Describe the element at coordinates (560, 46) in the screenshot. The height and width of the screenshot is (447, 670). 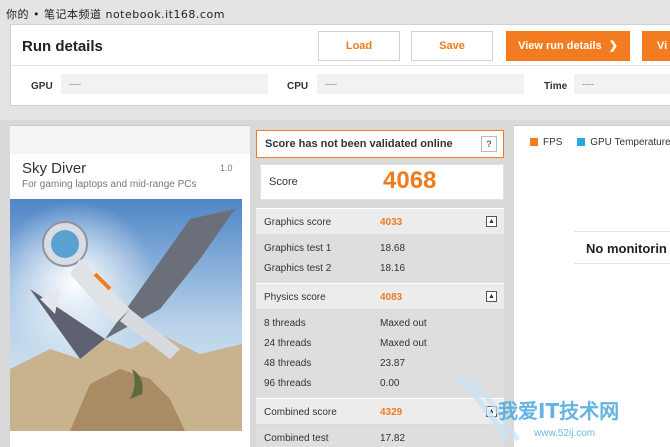
I see `view-run-details-label: View run details` at that location.